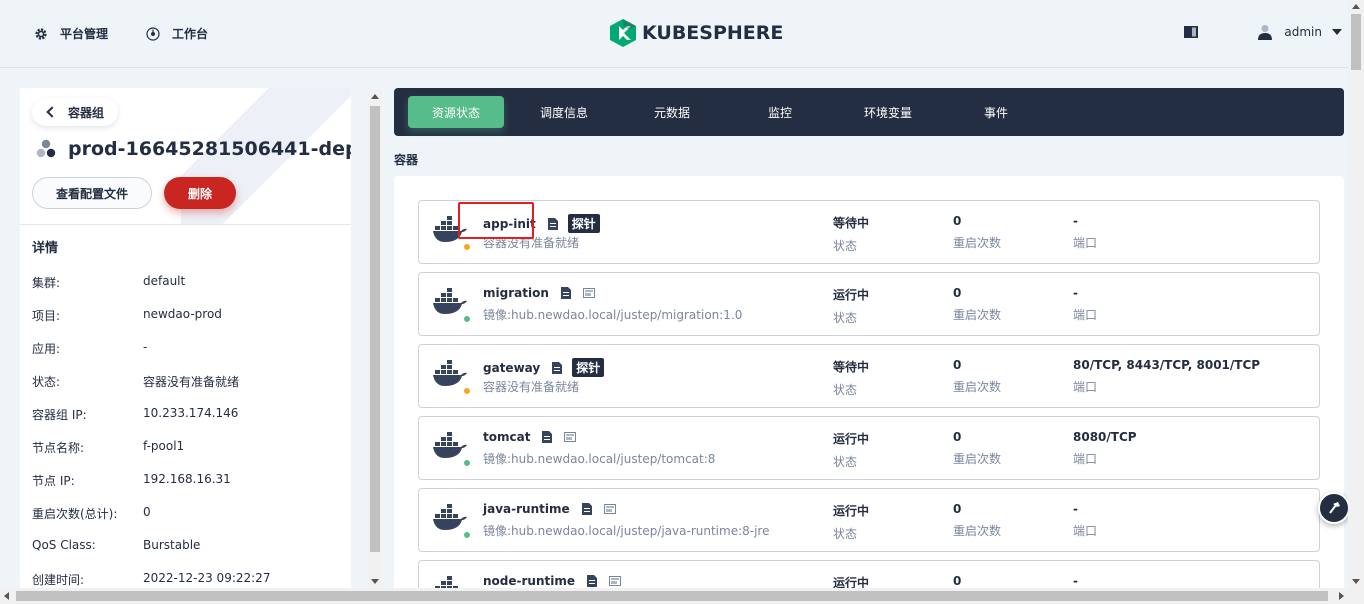  What do you see at coordinates (187, 579) in the screenshot?
I see `detail-row: 创建时间: 2022-12-23 09:22:27` at bounding box center [187, 579].